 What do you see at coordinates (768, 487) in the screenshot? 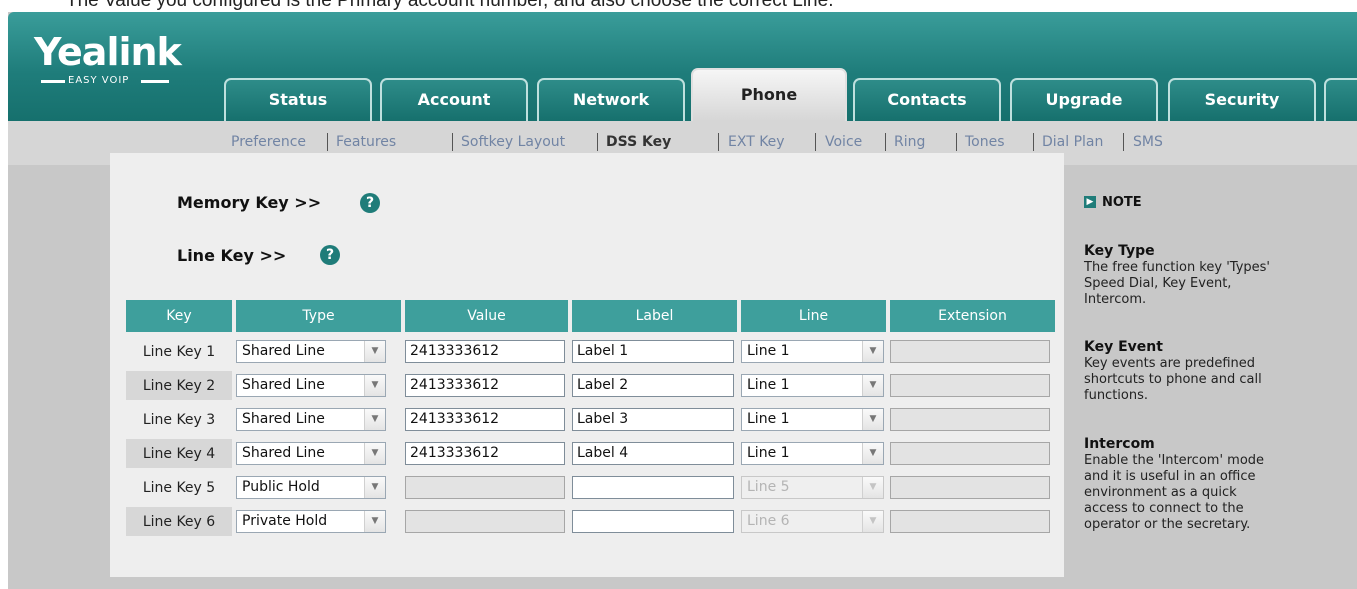
I see `line-select-value: Line 5` at bounding box center [768, 487].